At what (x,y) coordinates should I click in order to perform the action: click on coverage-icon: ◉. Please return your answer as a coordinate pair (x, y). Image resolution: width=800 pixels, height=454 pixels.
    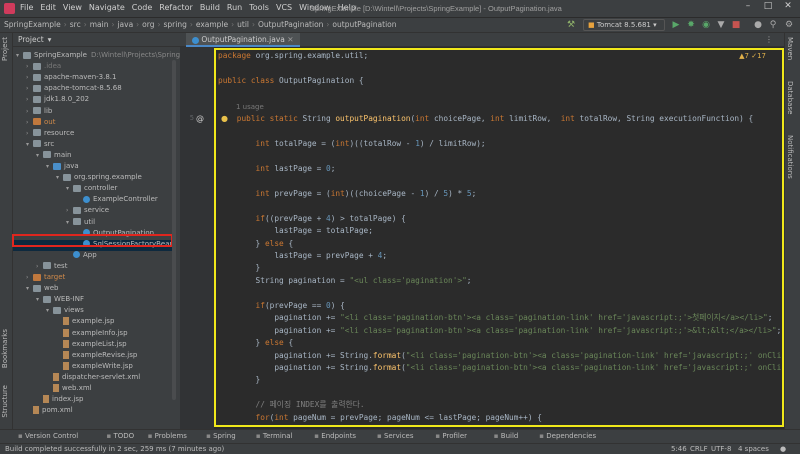
    Looking at the image, I should click on (706, 25).